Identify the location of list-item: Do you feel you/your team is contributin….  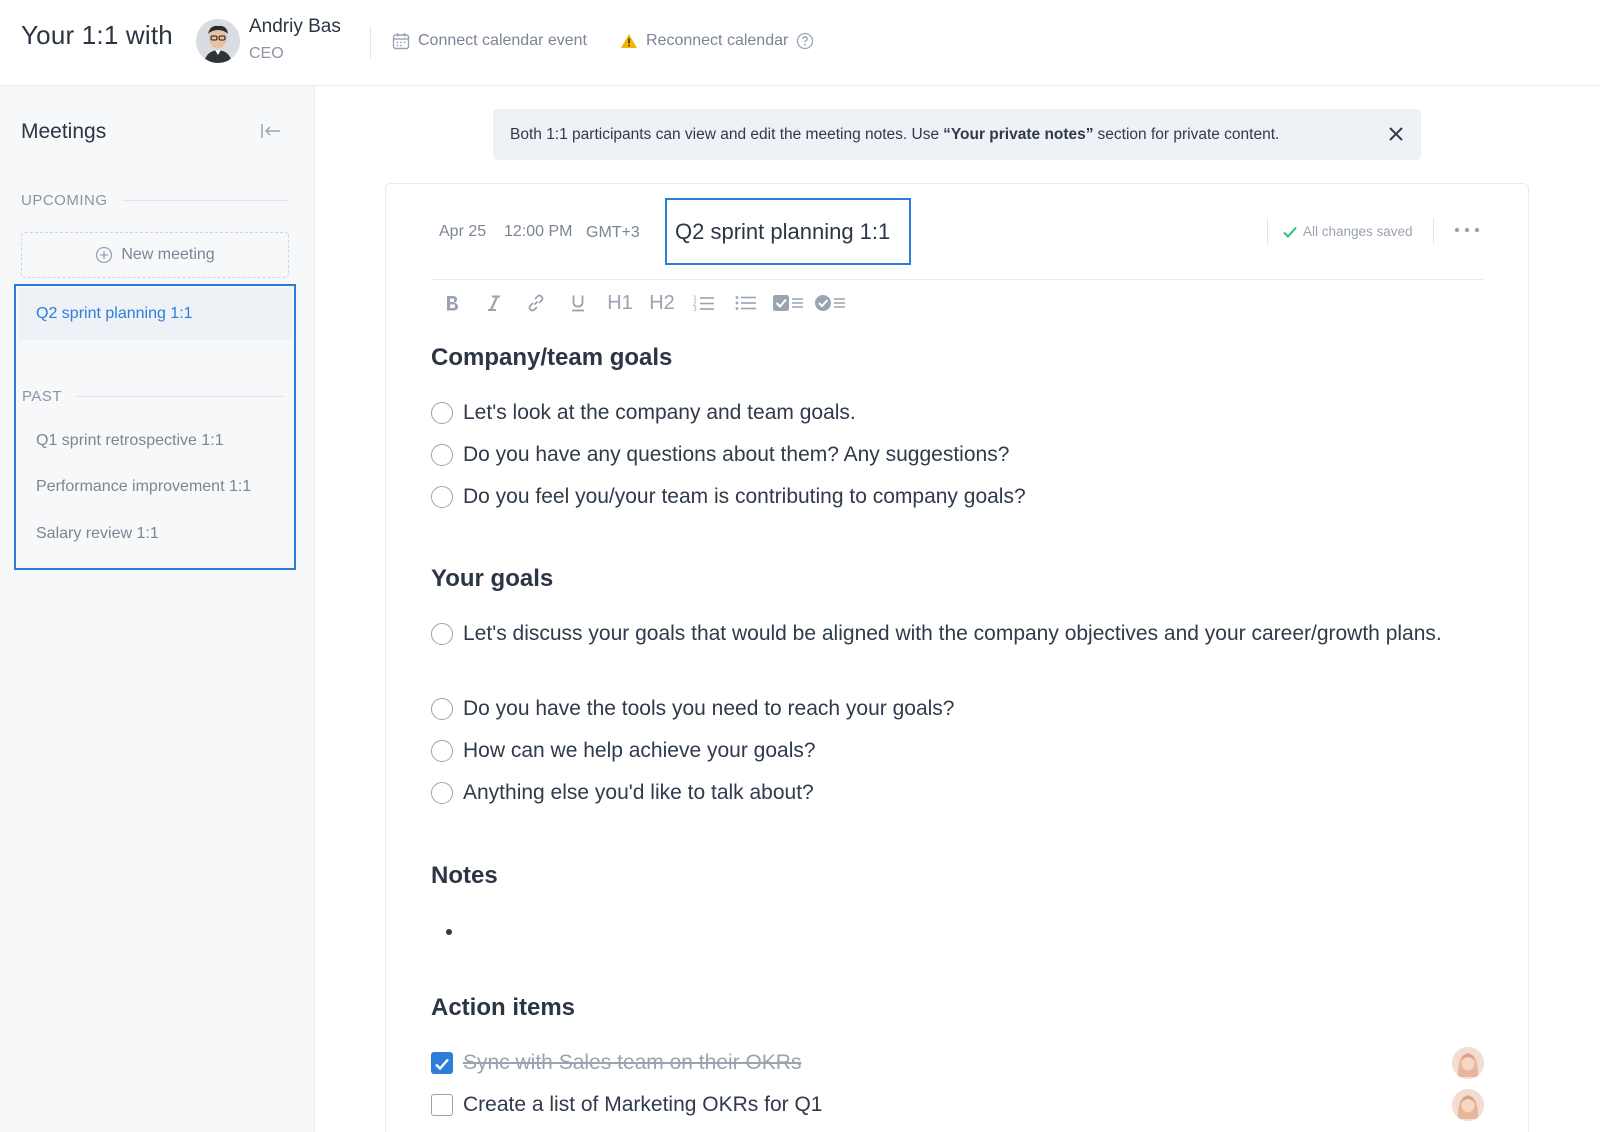
(961, 496).